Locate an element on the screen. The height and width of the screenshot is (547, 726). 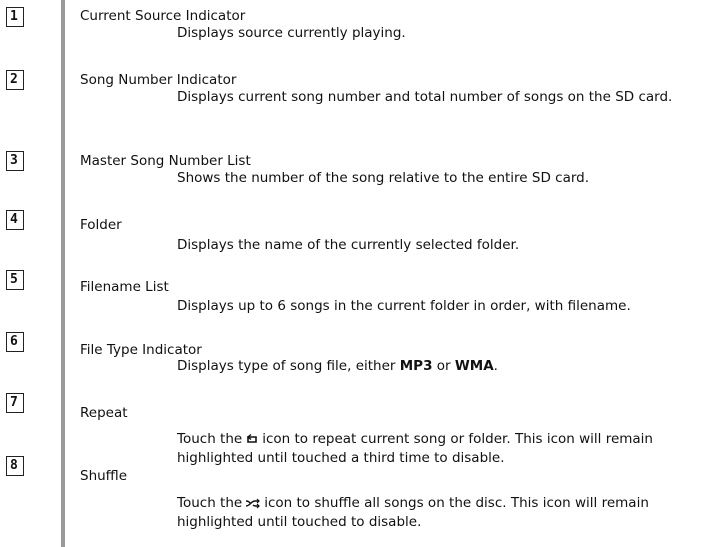
item-title: Folder is located at coordinates (101, 225).